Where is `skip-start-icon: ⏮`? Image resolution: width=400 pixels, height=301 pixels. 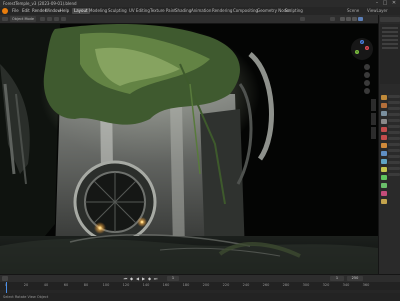 skip-start-icon: ⏮ is located at coordinates (125, 278).